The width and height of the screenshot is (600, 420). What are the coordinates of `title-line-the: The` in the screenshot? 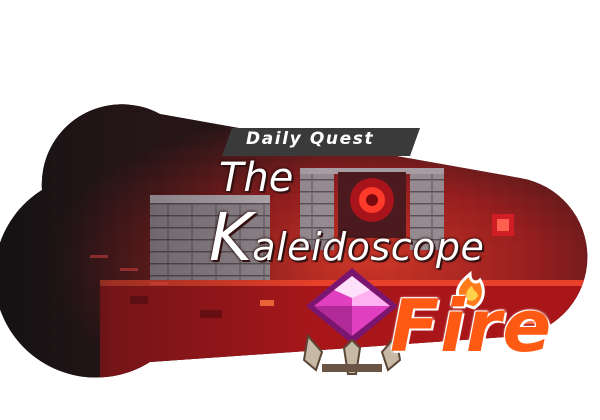 It's located at (256, 178).